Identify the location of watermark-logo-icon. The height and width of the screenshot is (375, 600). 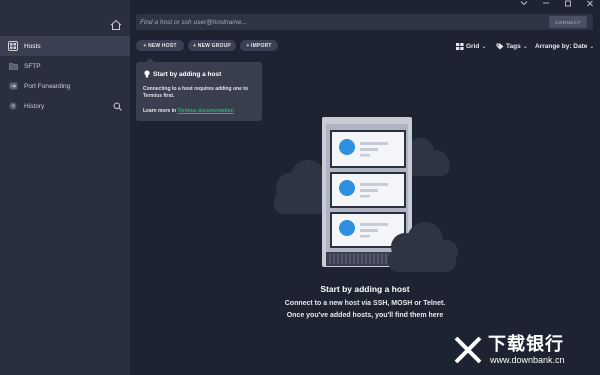
(468, 350).